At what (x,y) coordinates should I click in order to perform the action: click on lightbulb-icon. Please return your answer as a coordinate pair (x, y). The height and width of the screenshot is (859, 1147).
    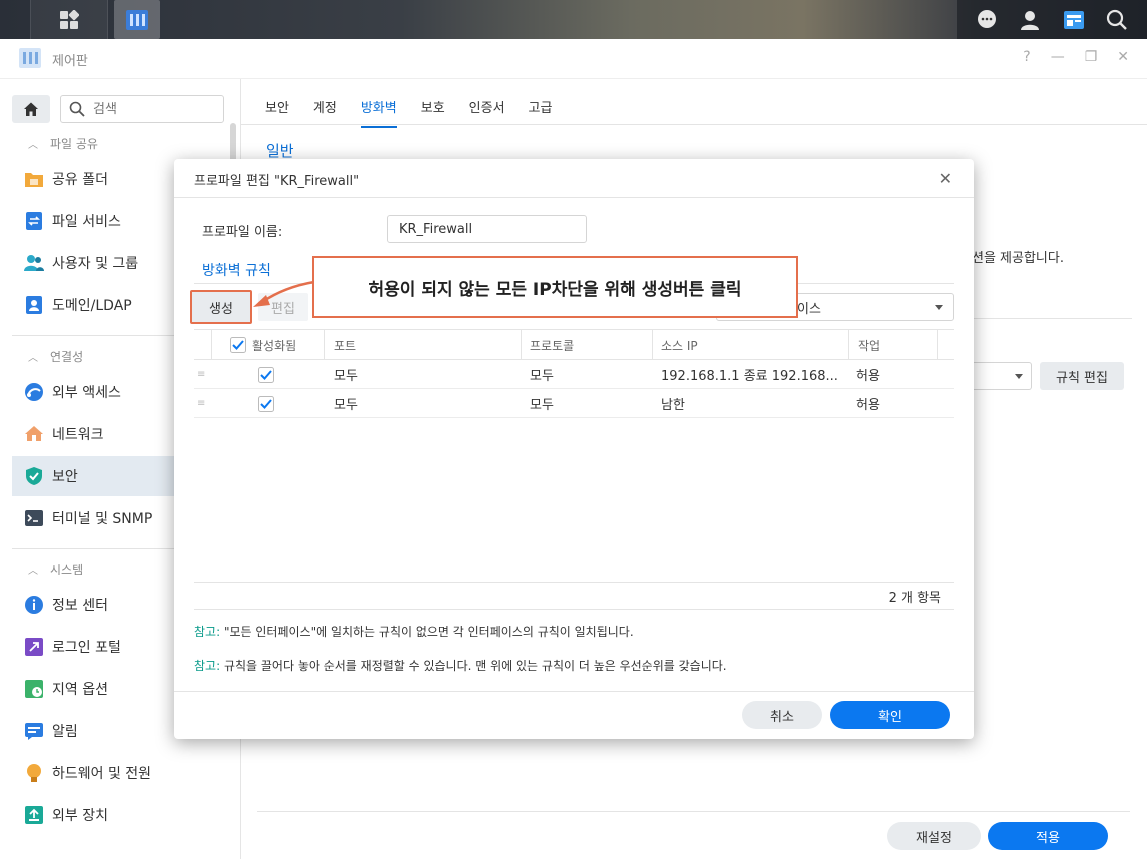
    Looking at the image, I should click on (34, 773).